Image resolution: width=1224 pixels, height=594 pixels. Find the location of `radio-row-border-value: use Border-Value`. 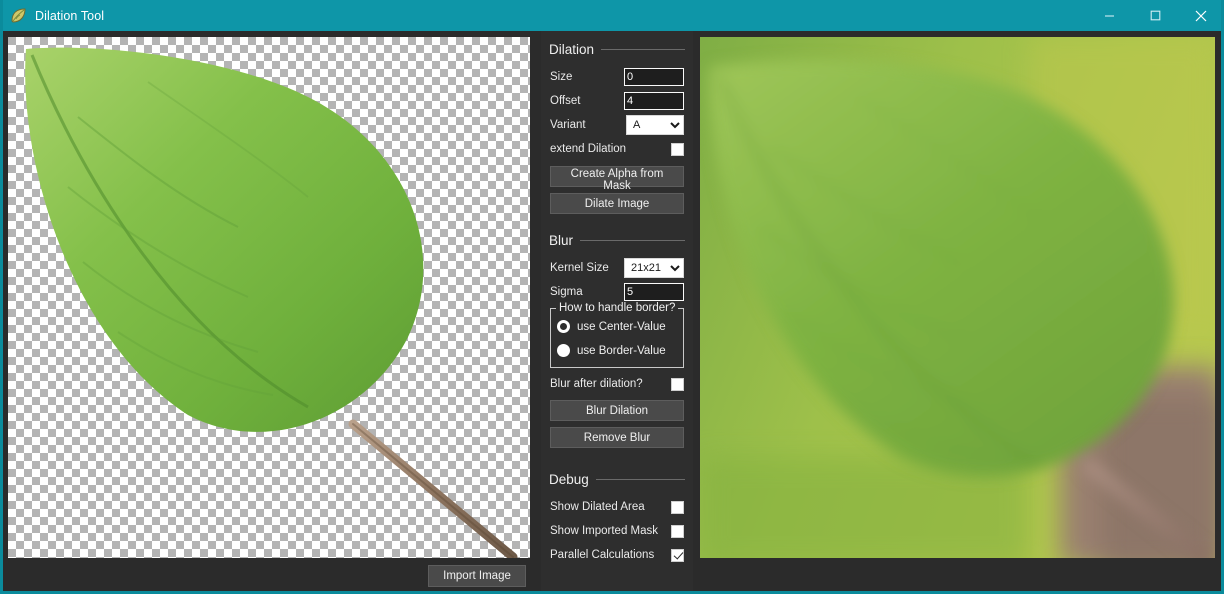

radio-row-border-value: use Border-Value is located at coordinates (617, 350).